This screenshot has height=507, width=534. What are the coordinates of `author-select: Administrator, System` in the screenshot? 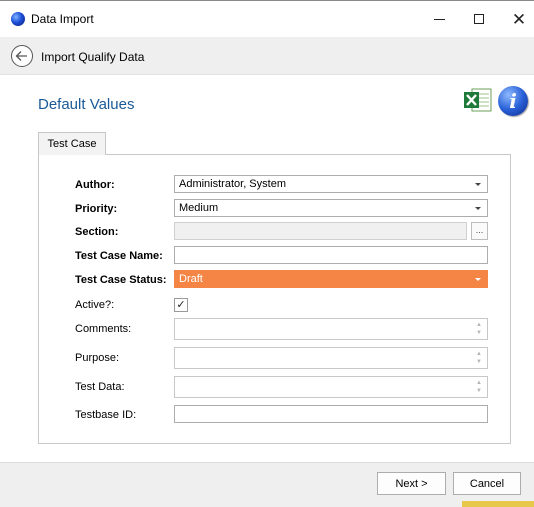 It's located at (331, 184).